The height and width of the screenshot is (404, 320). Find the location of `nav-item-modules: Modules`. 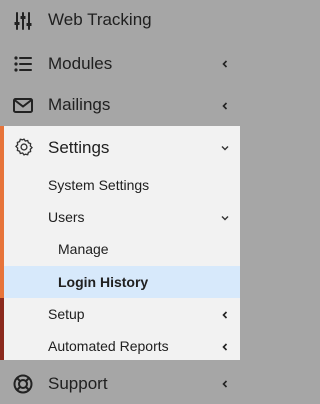

nav-item-modules: Modules is located at coordinates (120, 64).